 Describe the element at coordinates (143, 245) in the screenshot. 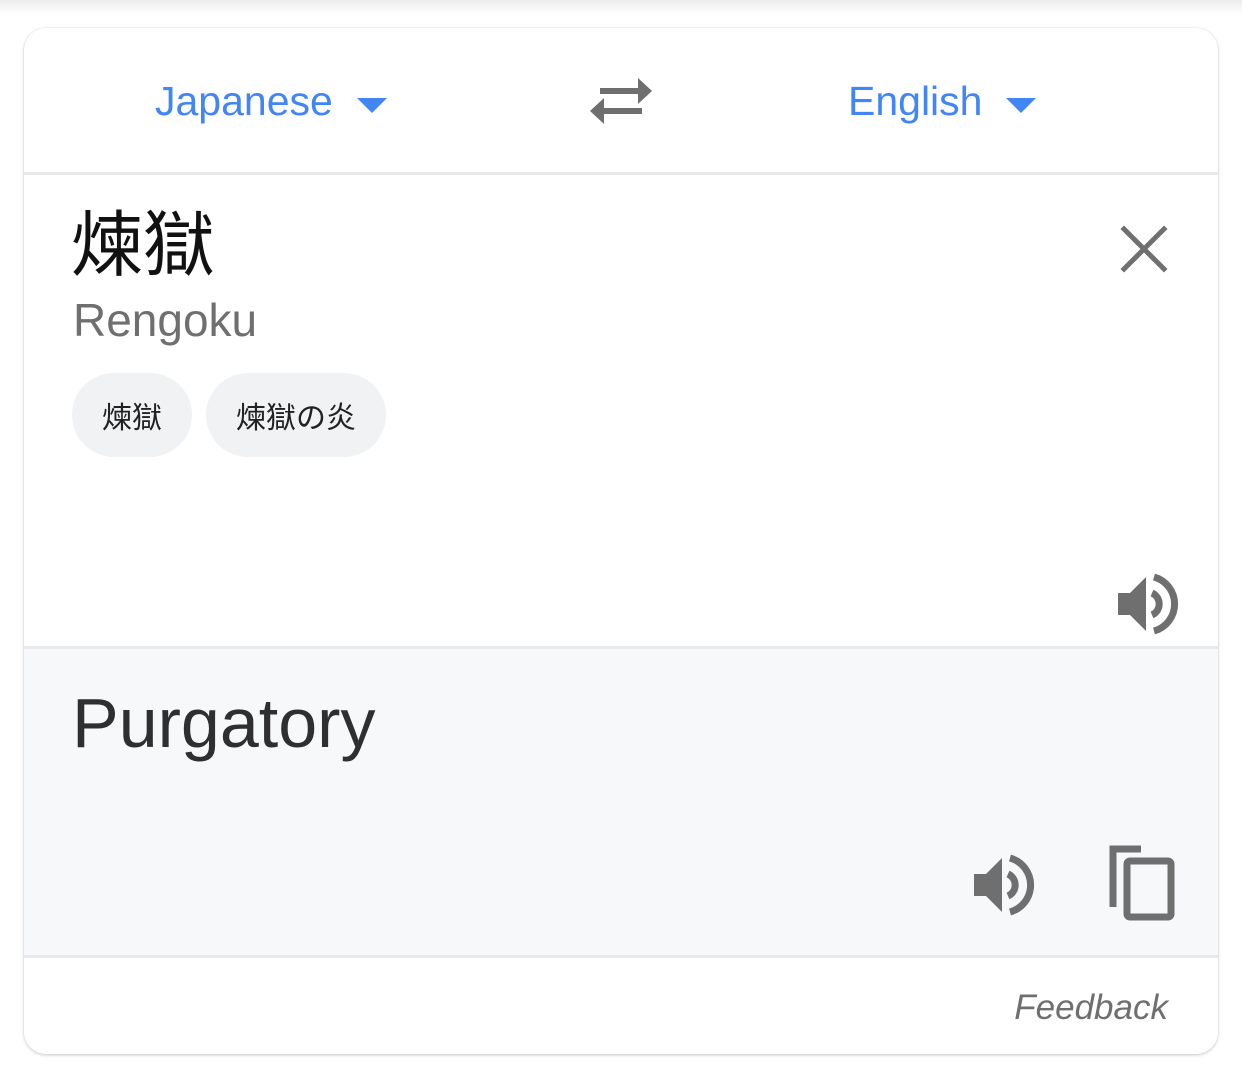

I see `source-text: 煉獄` at that location.